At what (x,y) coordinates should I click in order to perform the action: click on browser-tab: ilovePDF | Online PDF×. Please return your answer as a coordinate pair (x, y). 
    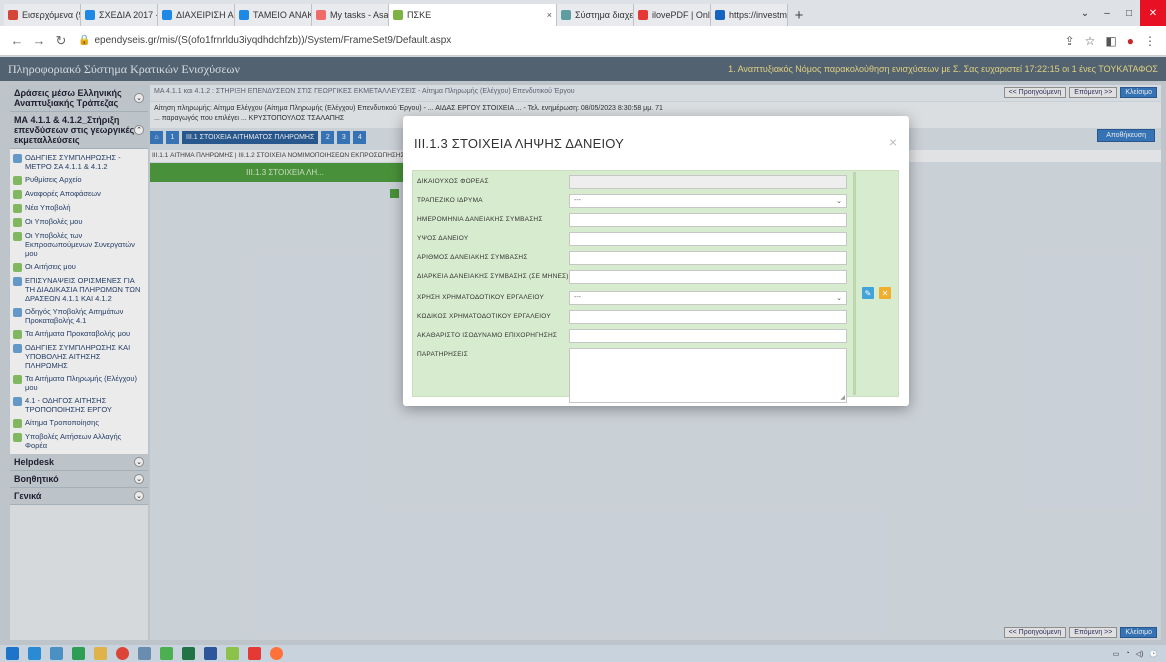
    Looking at the image, I should click on (672, 15).